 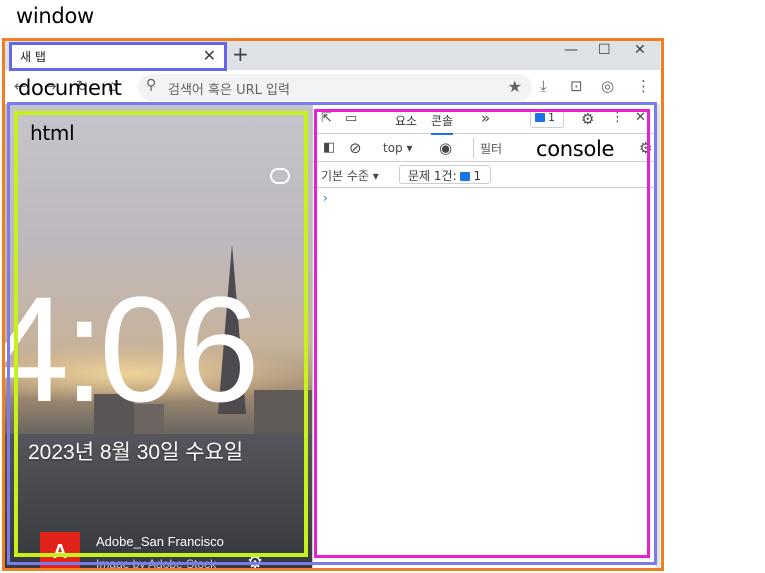 What do you see at coordinates (543, 86) in the screenshot?
I see `download-icon: ⤓` at bounding box center [543, 86].